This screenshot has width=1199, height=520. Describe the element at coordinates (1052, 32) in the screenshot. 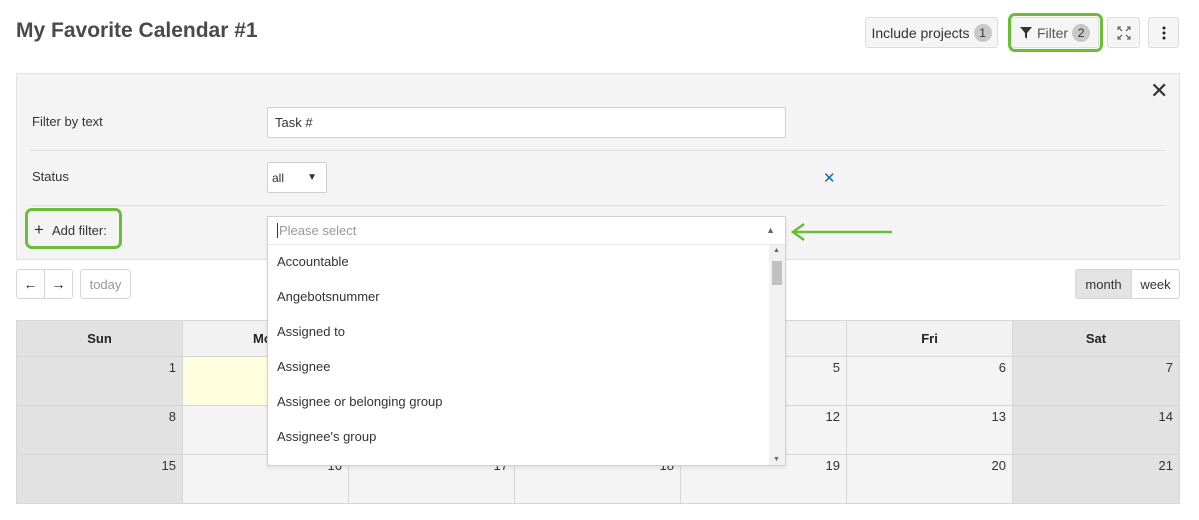

I see `filter-label: Filter` at that location.